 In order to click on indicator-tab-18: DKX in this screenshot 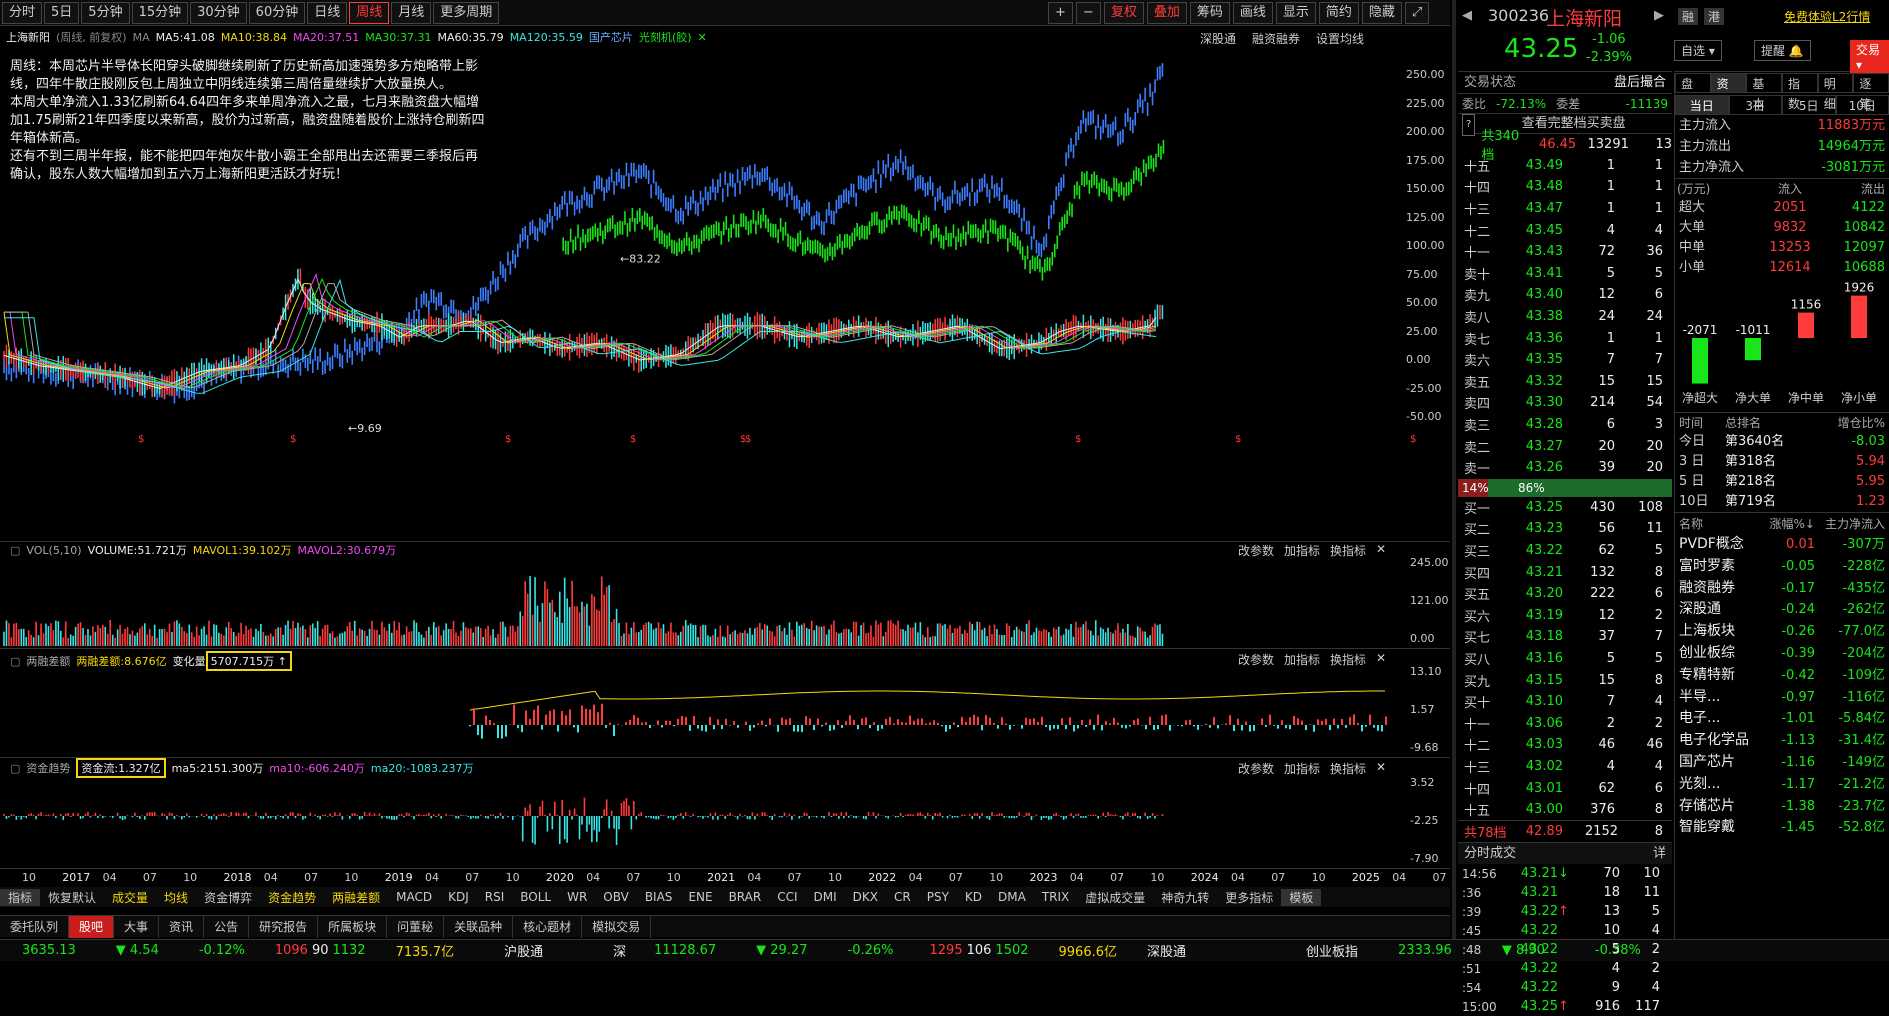, I will do `click(865, 897)`.